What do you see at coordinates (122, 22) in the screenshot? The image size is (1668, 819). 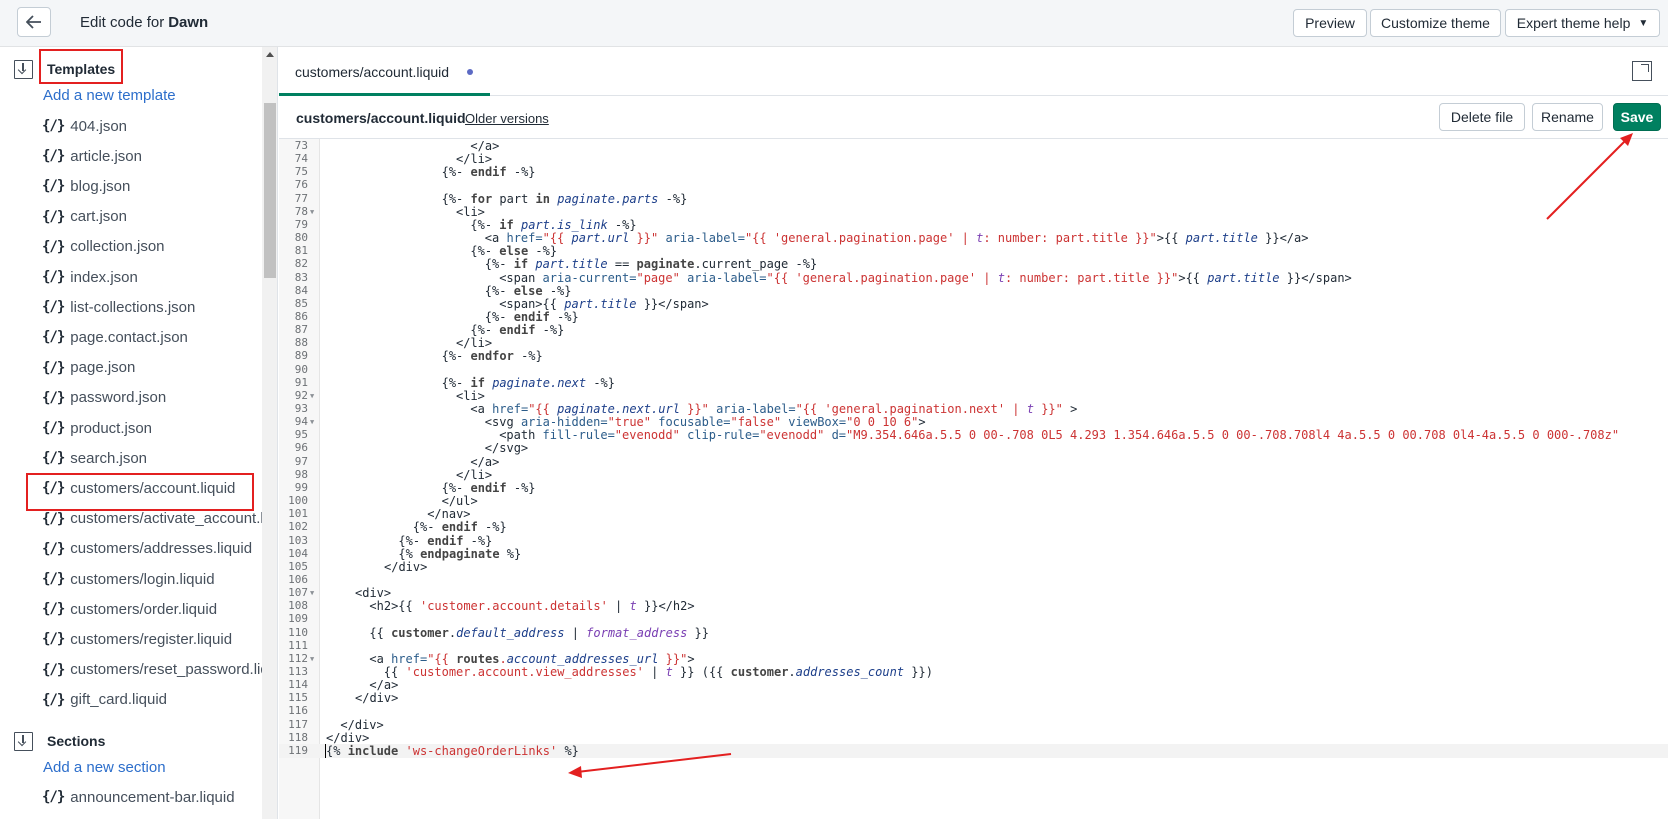 I see `page-title-prefix: Edit code for` at bounding box center [122, 22].